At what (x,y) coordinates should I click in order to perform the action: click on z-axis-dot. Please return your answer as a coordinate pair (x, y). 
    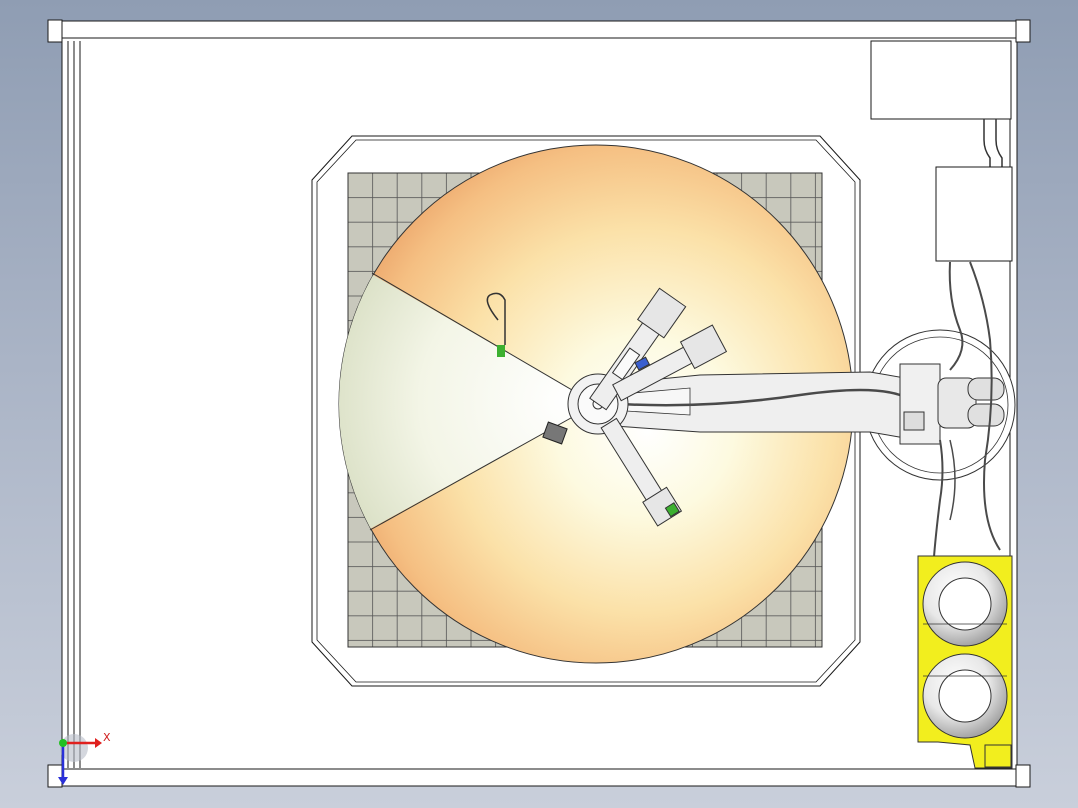
    Looking at the image, I should click on (63, 743).